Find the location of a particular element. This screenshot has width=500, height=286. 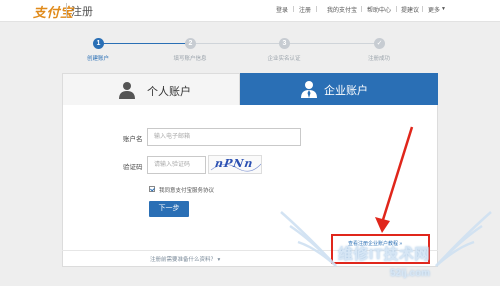

chevron-down-icon: ▼ is located at coordinates (443, 9).